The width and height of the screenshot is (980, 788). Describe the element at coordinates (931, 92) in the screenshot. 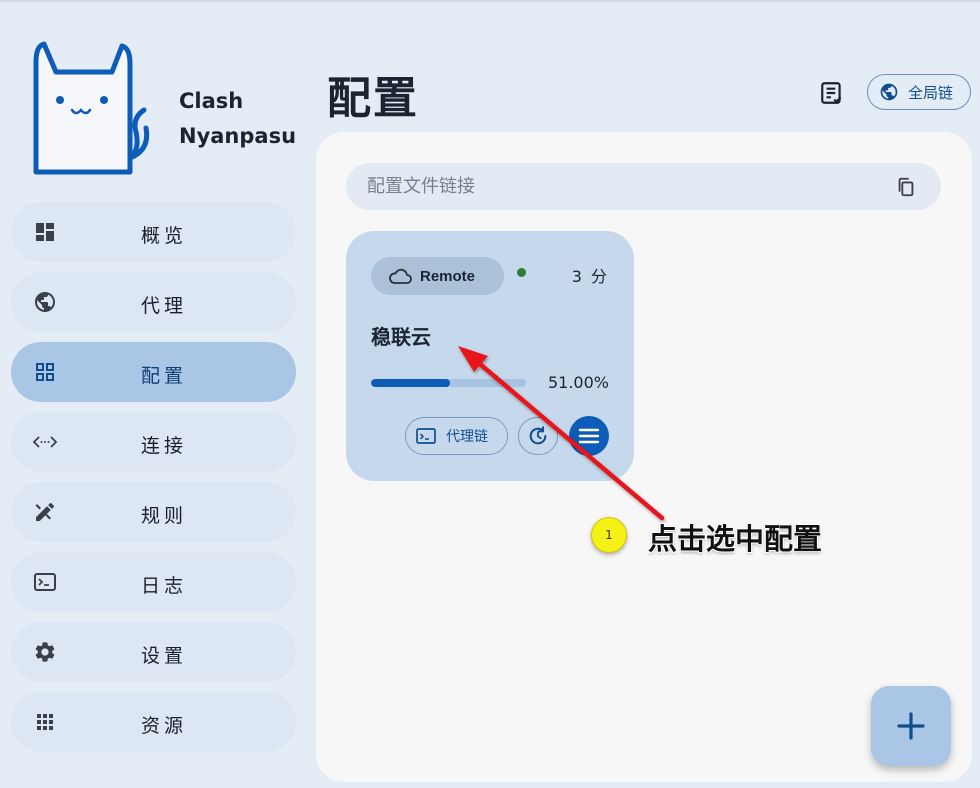

I see `global-chain-label: 全局链` at that location.